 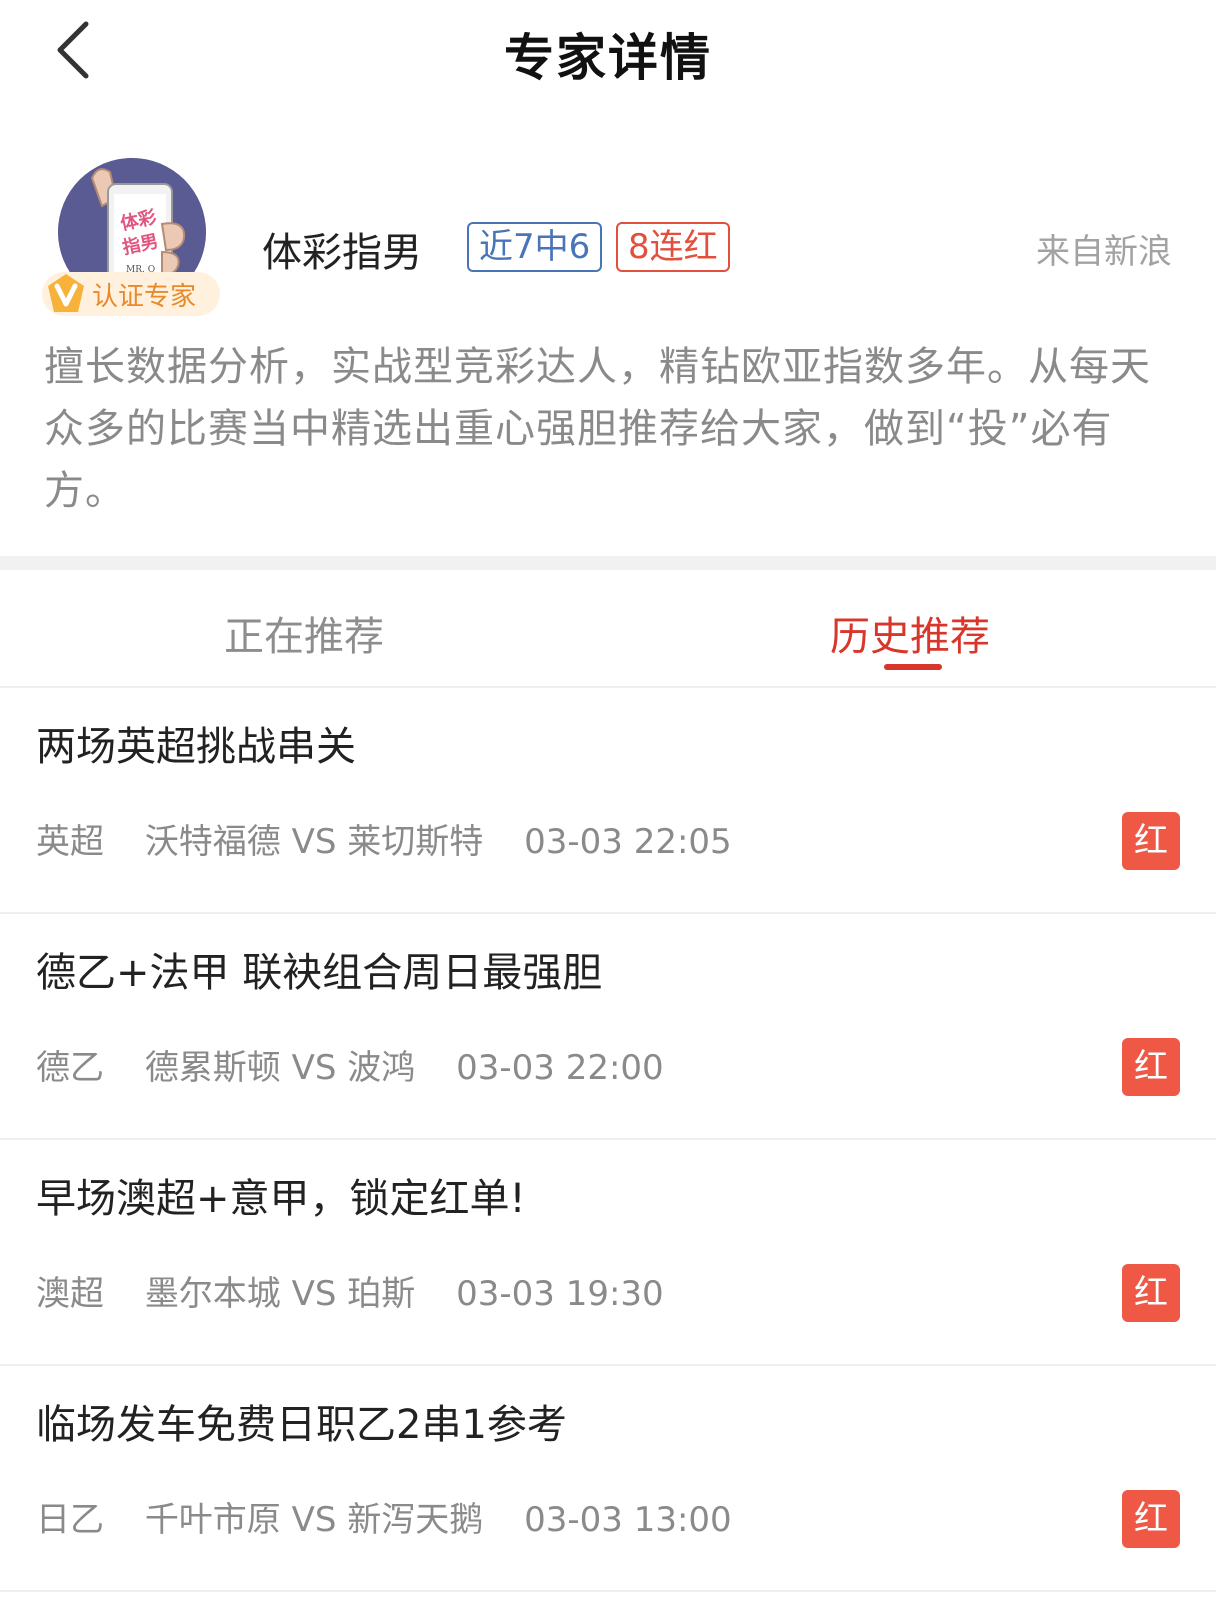 I want to click on verified-label: 认证专家, so click(x=144, y=296).